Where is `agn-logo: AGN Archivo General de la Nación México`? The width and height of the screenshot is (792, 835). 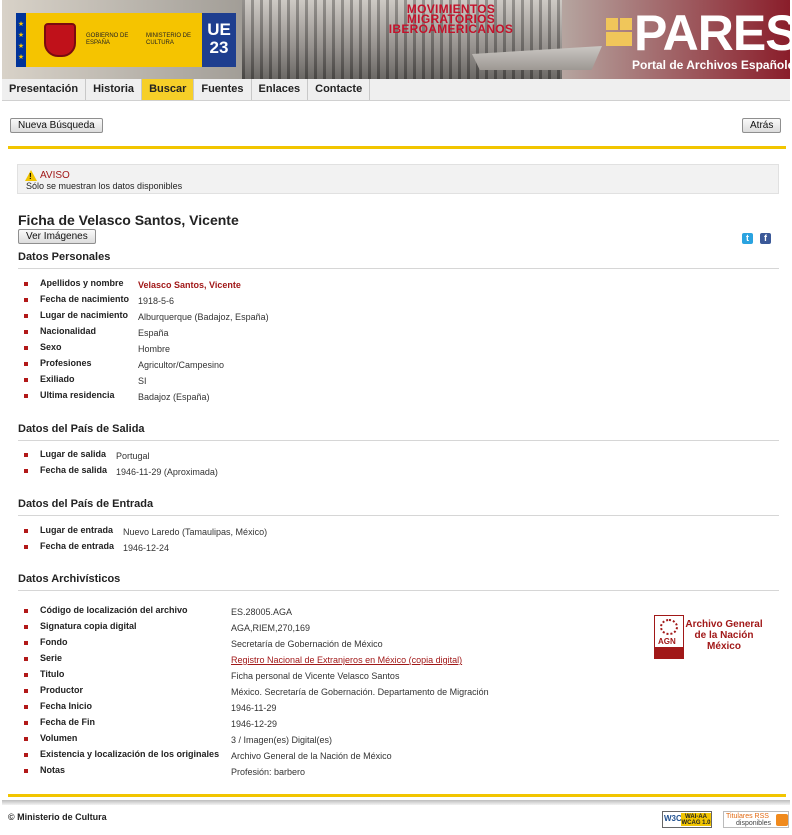
agn-logo: AGN Archivo General de la Nación México is located at coordinates (709, 637).